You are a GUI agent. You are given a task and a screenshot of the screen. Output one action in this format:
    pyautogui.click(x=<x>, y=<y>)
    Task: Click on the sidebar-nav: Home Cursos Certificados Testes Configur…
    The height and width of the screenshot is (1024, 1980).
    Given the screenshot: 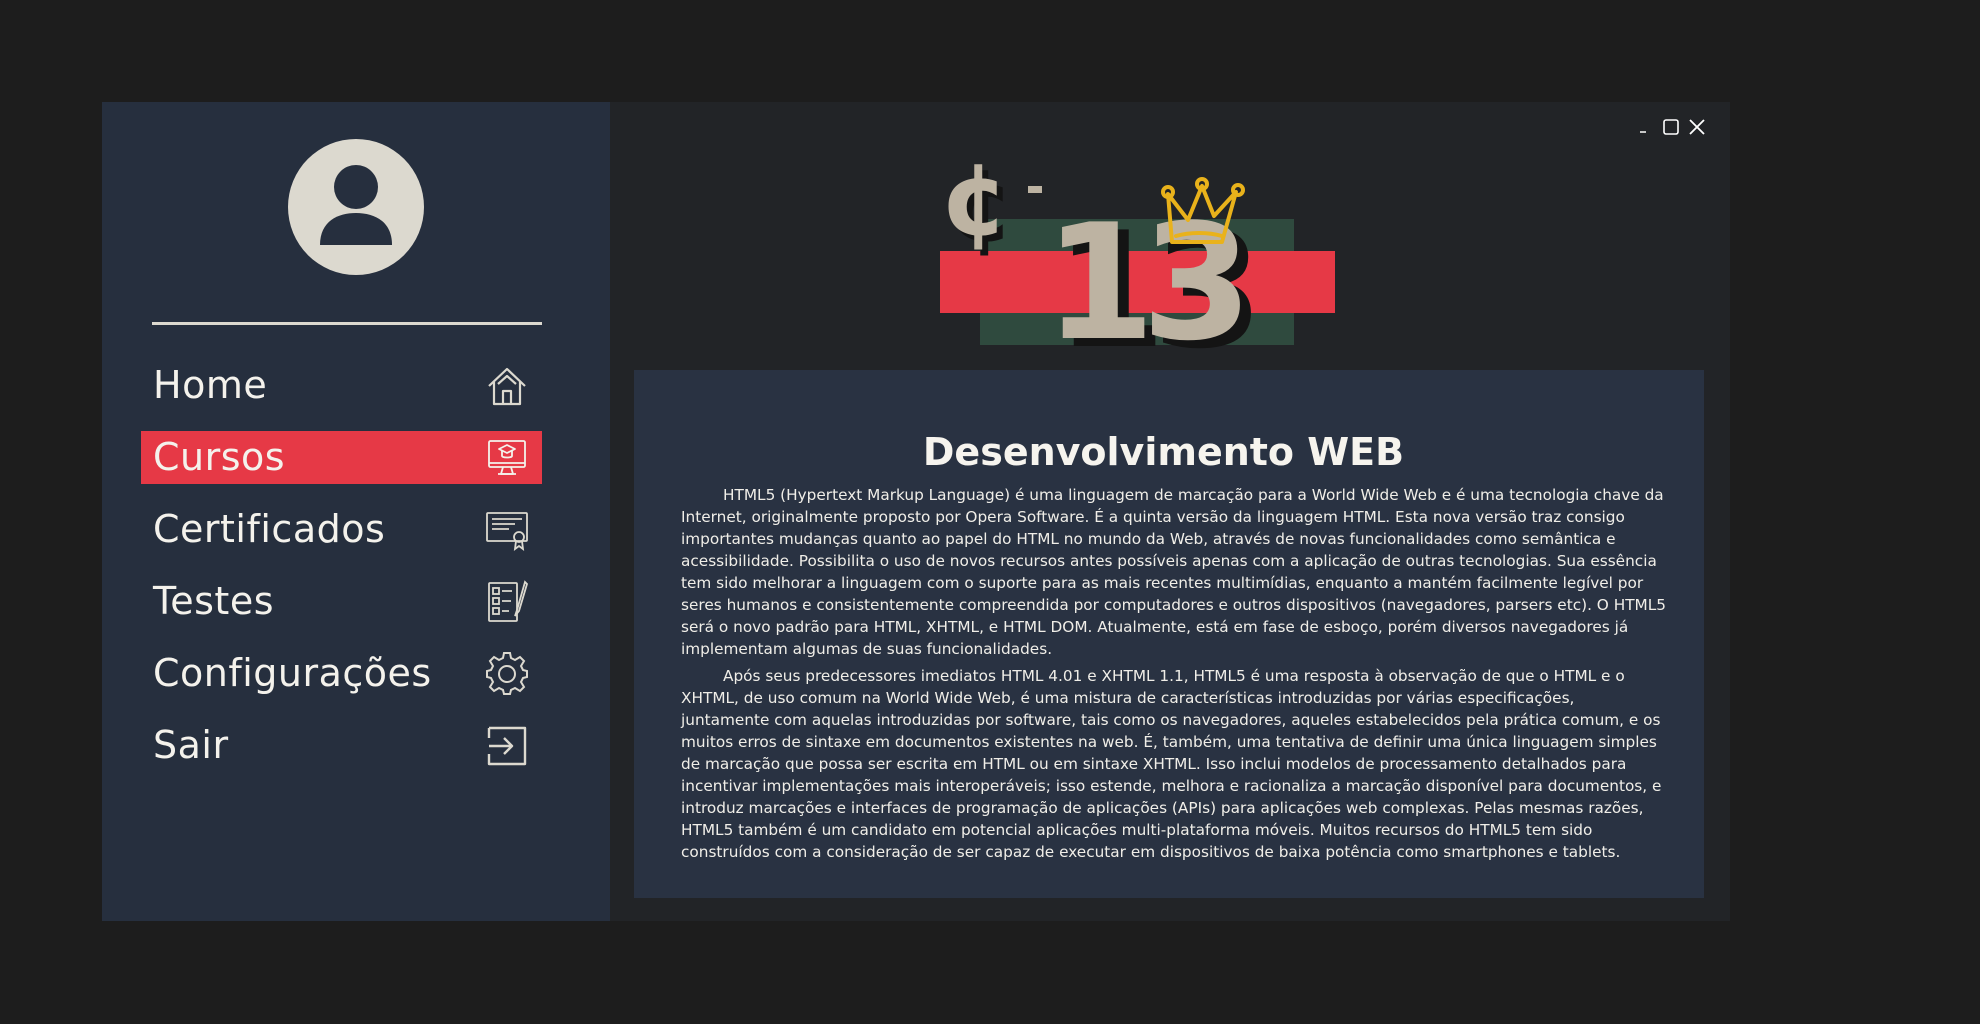 What is the action you would take?
    pyautogui.click(x=341, y=575)
    